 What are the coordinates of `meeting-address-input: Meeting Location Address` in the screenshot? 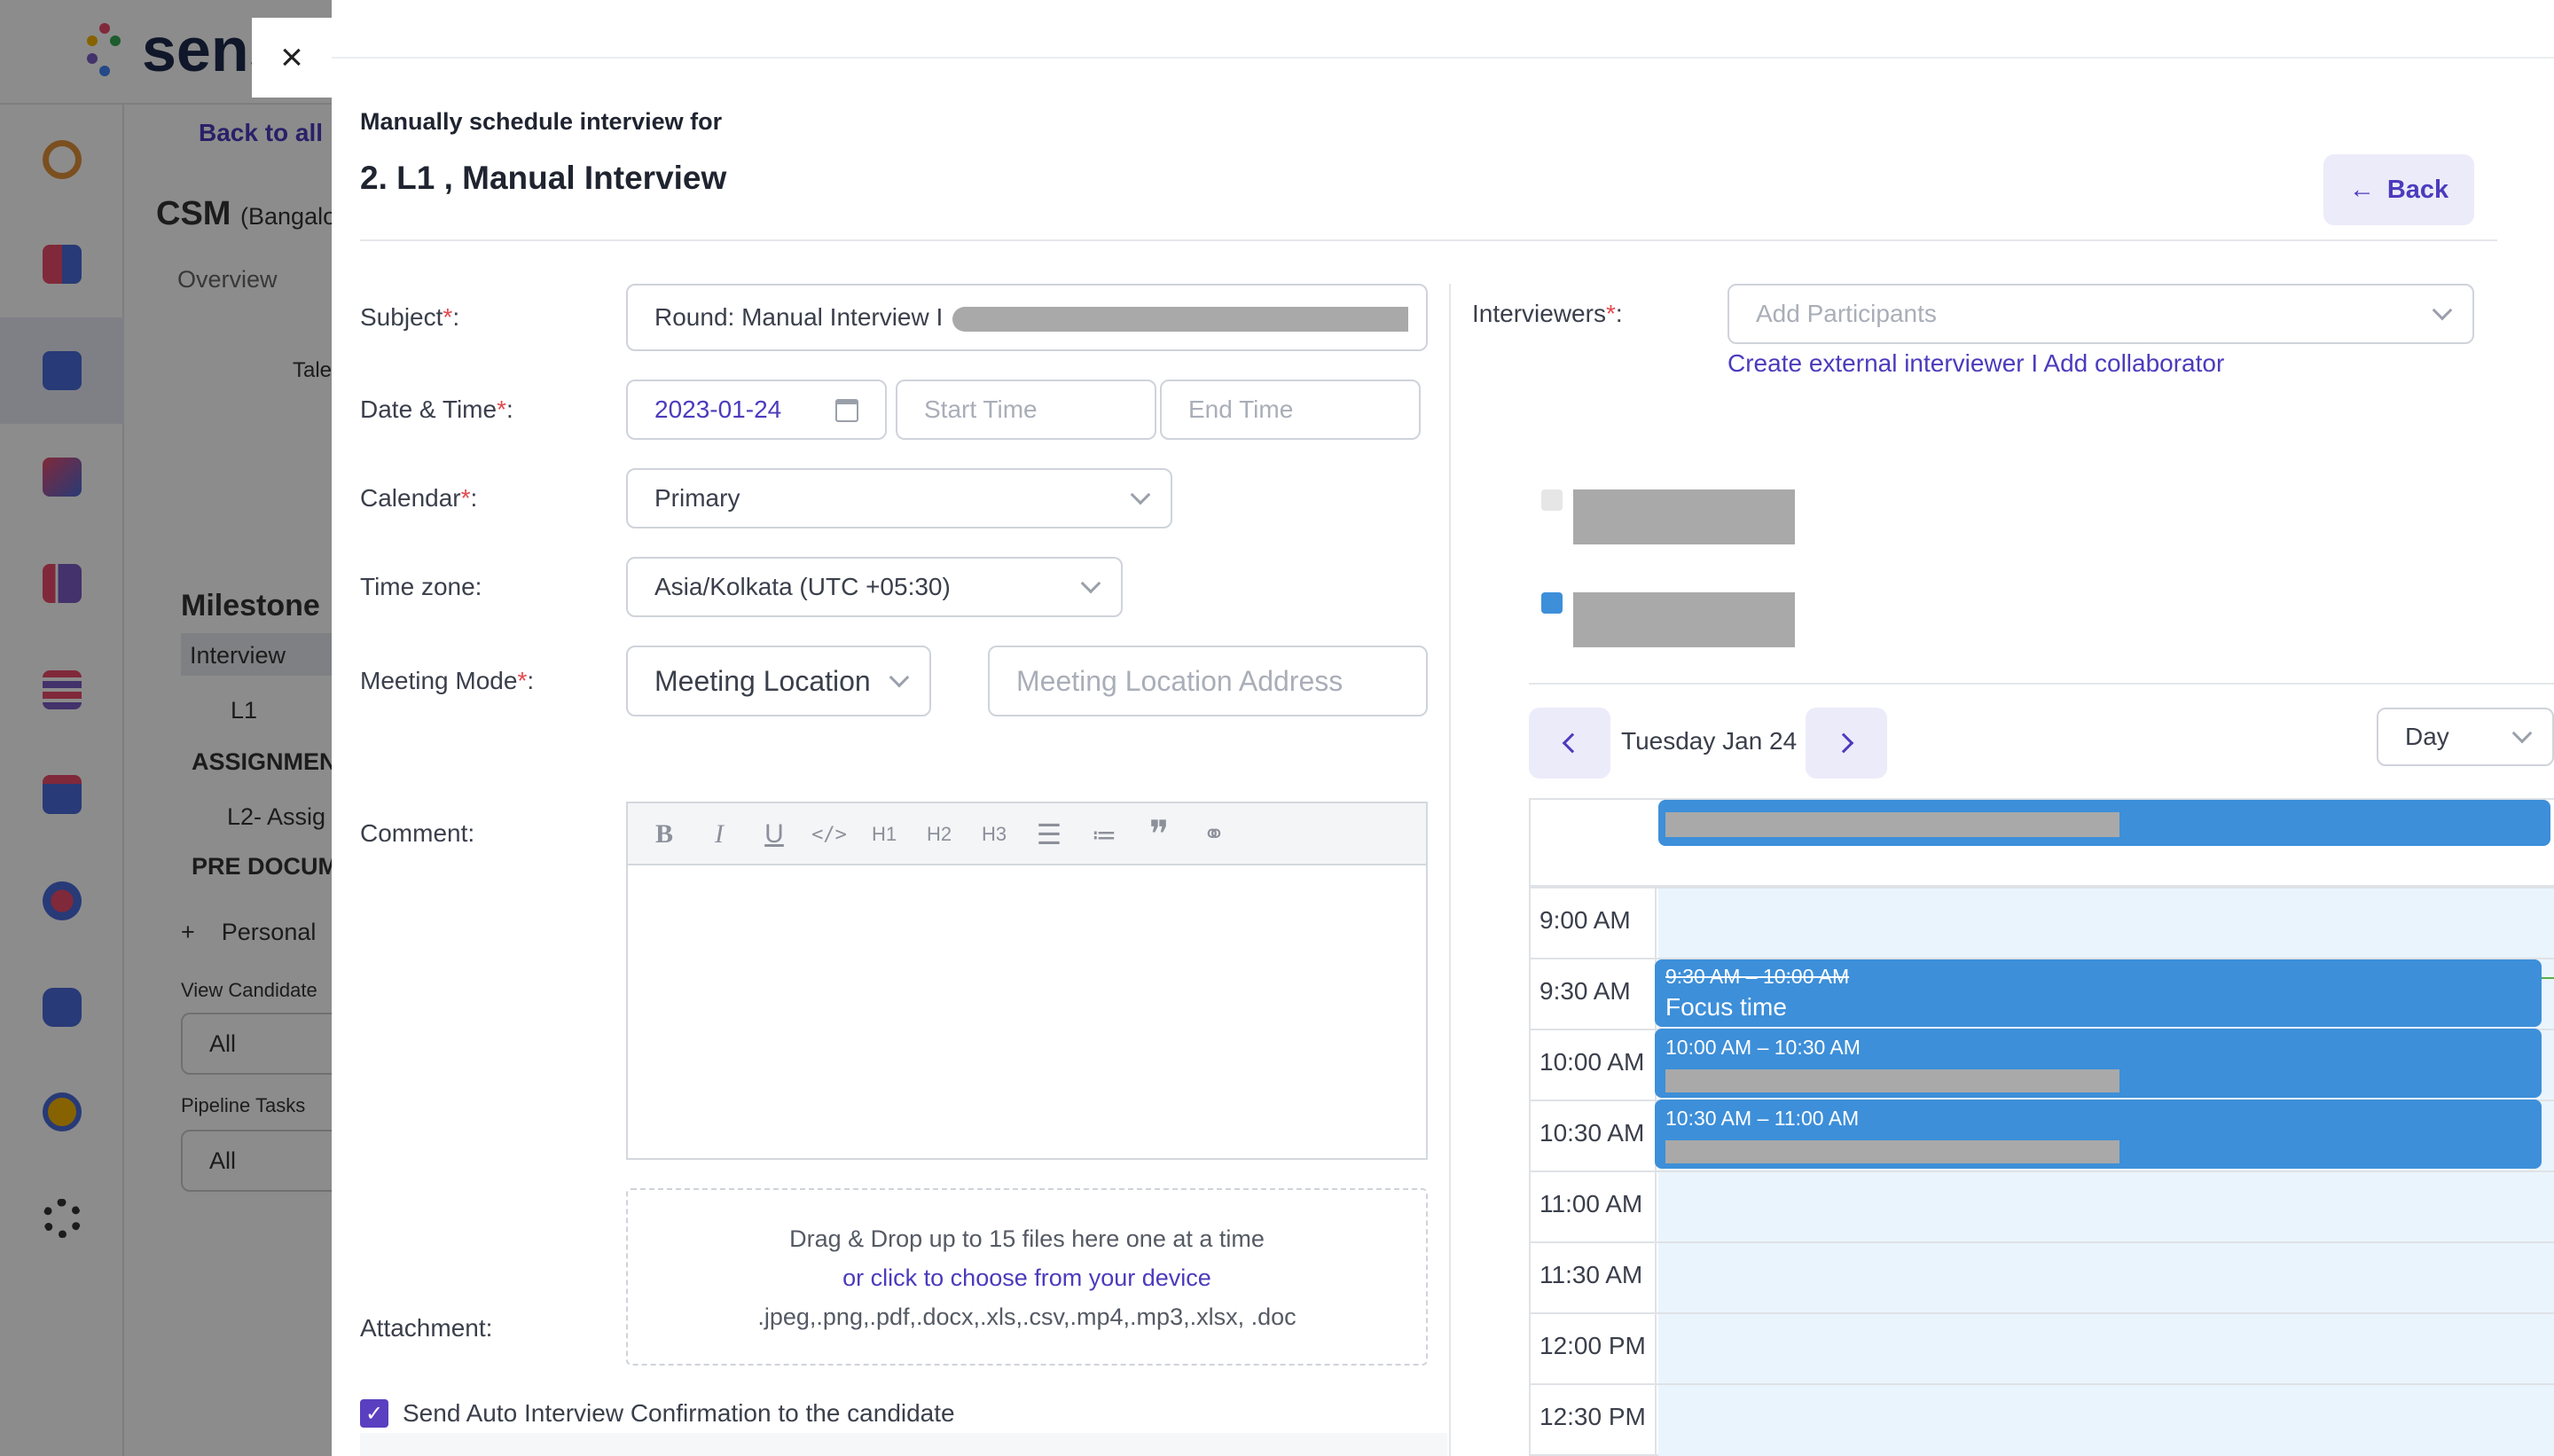 It's located at (1208, 681).